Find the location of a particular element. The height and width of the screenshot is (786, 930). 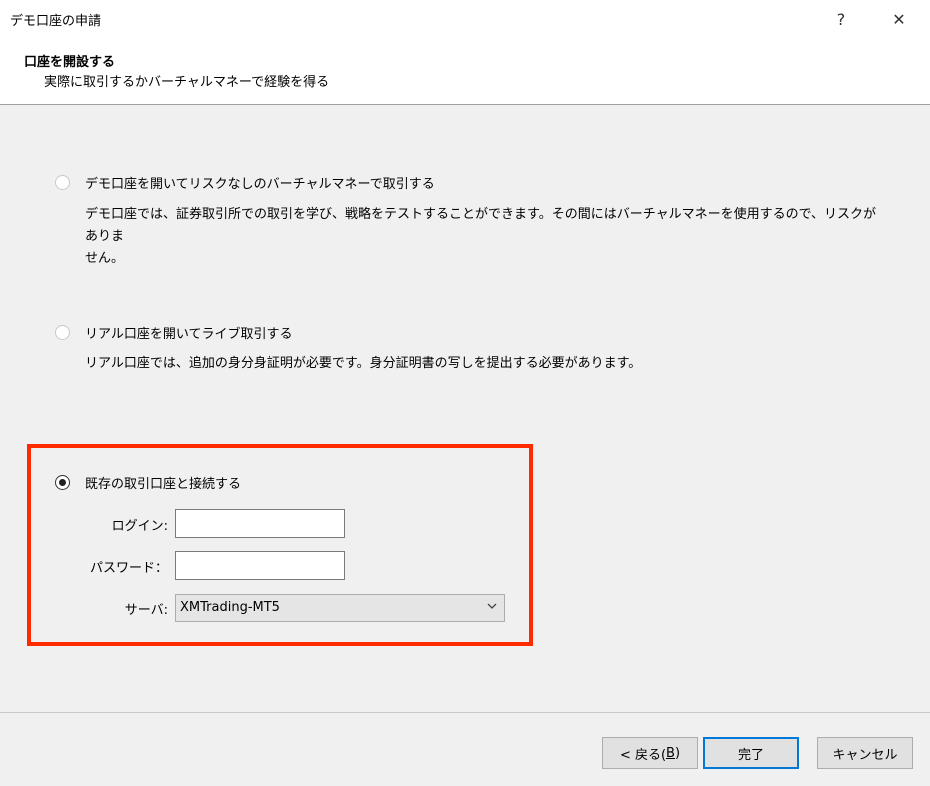

close-button: ✕ is located at coordinates (899, 19).